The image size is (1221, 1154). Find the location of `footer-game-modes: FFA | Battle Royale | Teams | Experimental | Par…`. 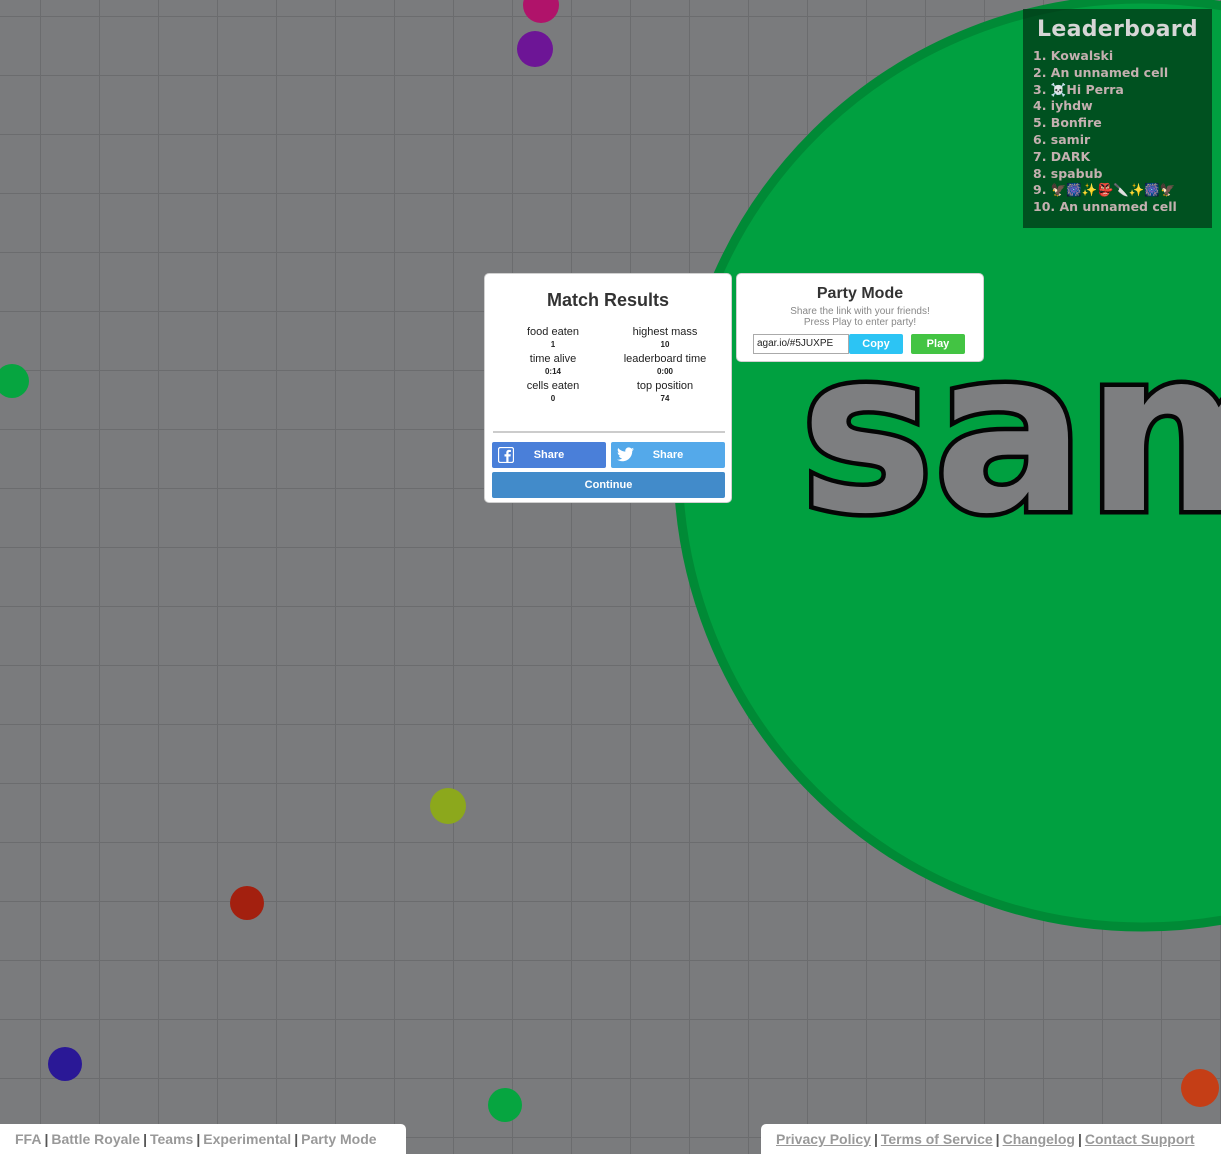

footer-game-modes: FFA | Battle Royale | Teams | Experimental | Par… is located at coordinates (203, 1139).